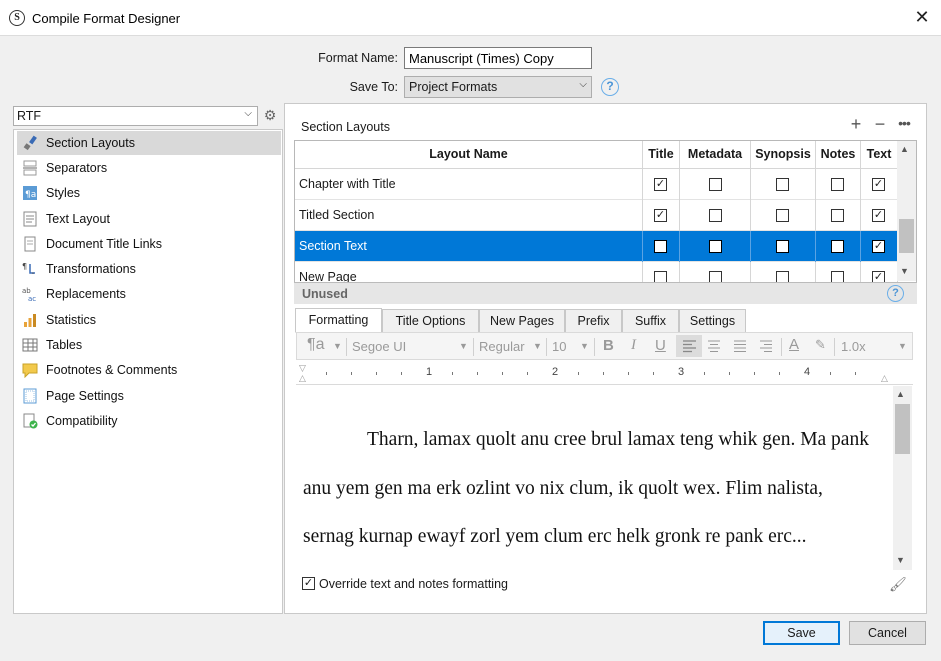 Image resolution: width=941 pixels, height=661 pixels. What do you see at coordinates (149, 345) in the screenshot?
I see `sidebar-item-tables: Tables` at bounding box center [149, 345].